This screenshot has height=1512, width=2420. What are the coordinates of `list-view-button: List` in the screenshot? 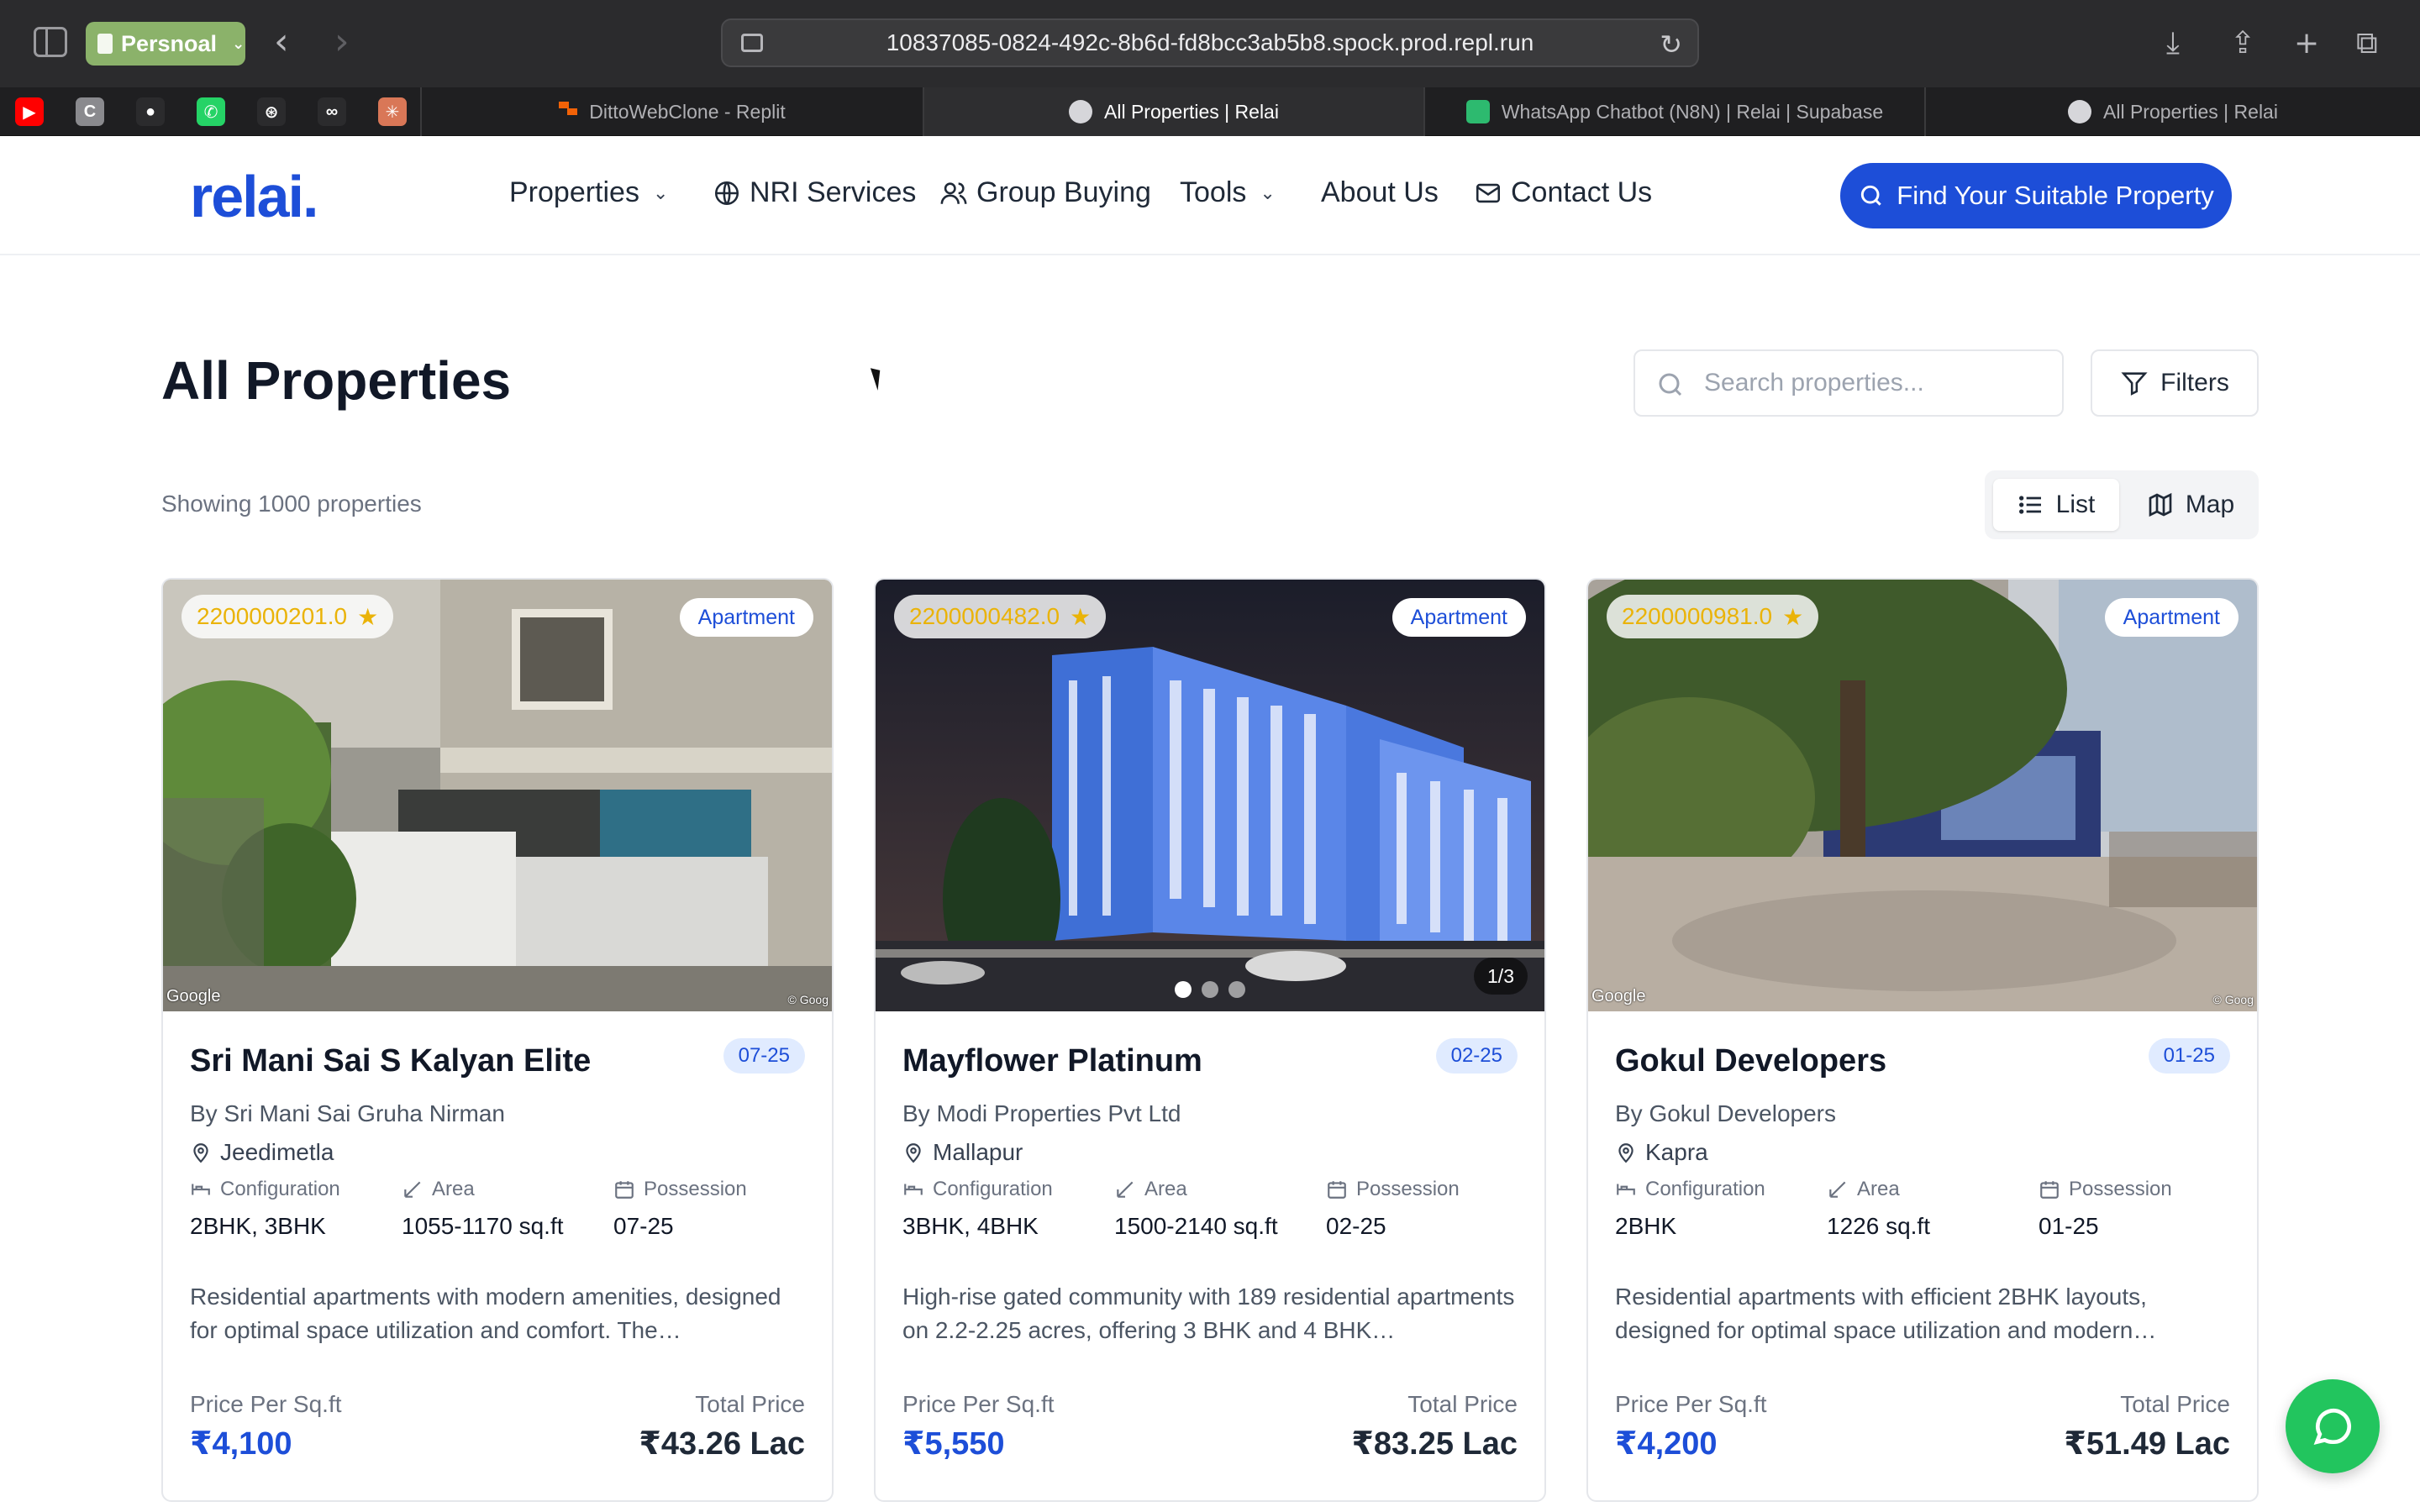 It's located at (2056, 505).